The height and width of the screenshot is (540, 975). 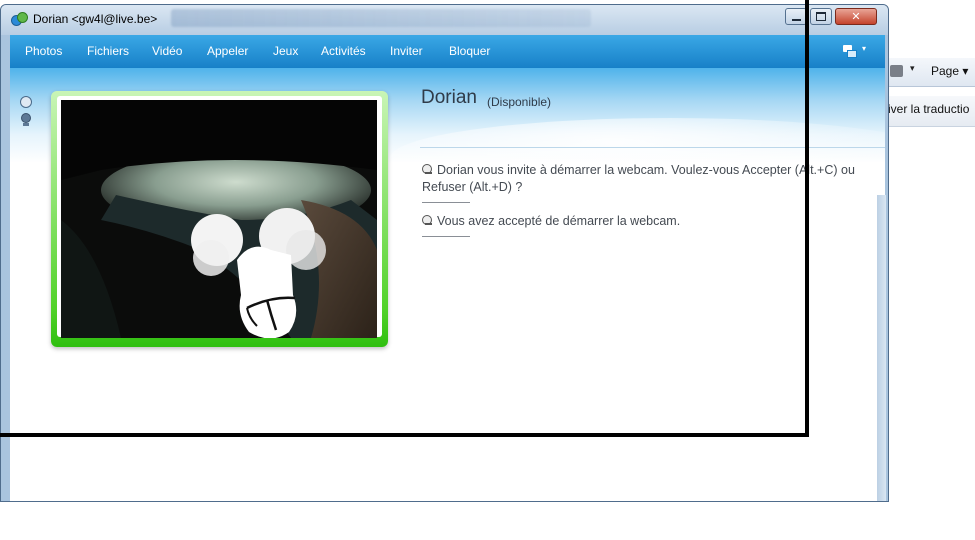 What do you see at coordinates (796, 19) in the screenshot?
I see `minimize-icon` at bounding box center [796, 19].